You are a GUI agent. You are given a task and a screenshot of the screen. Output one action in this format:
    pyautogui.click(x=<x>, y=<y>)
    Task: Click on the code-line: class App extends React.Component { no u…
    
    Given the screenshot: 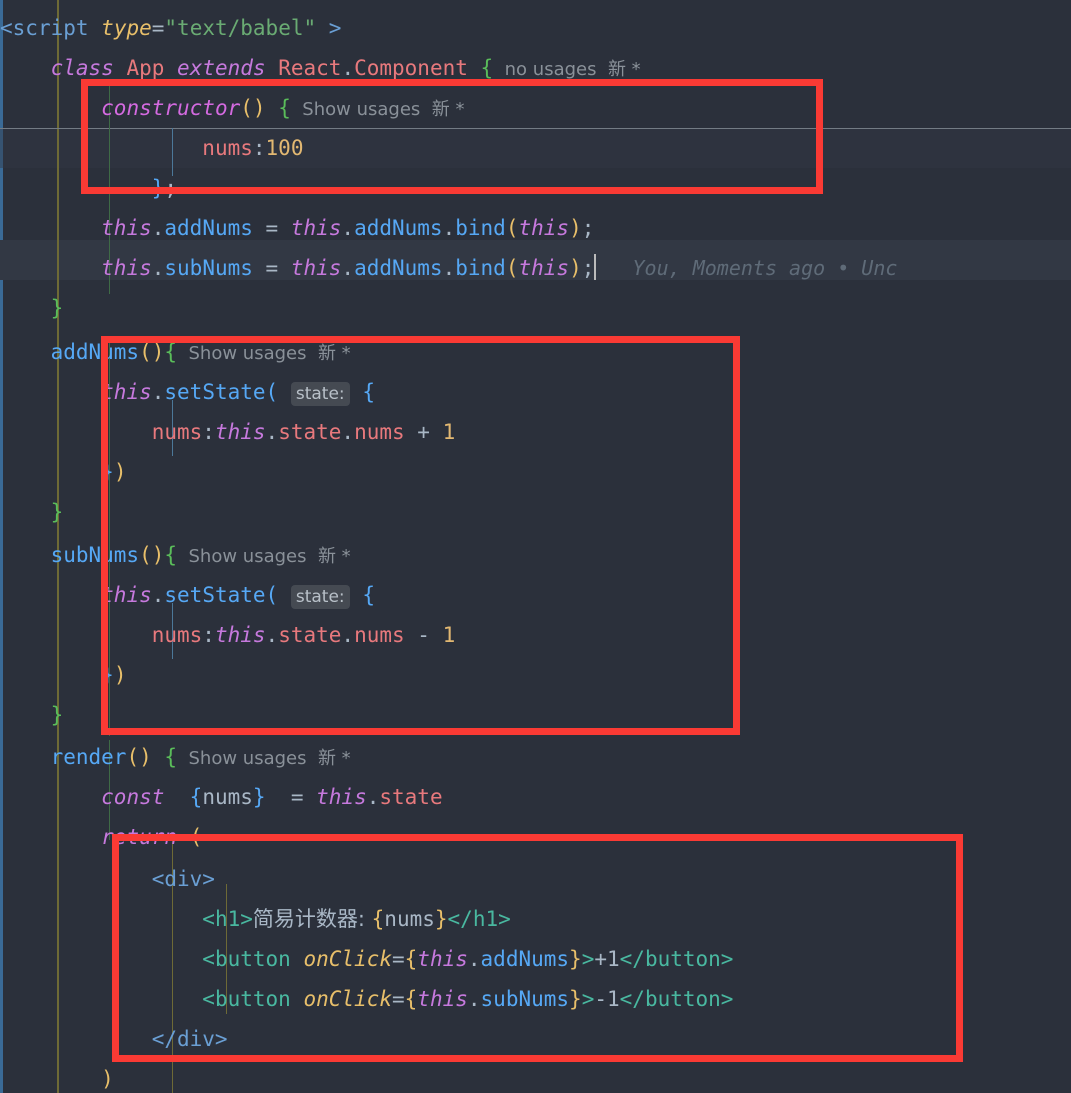 What is the action you would take?
    pyautogui.click(x=535, y=68)
    